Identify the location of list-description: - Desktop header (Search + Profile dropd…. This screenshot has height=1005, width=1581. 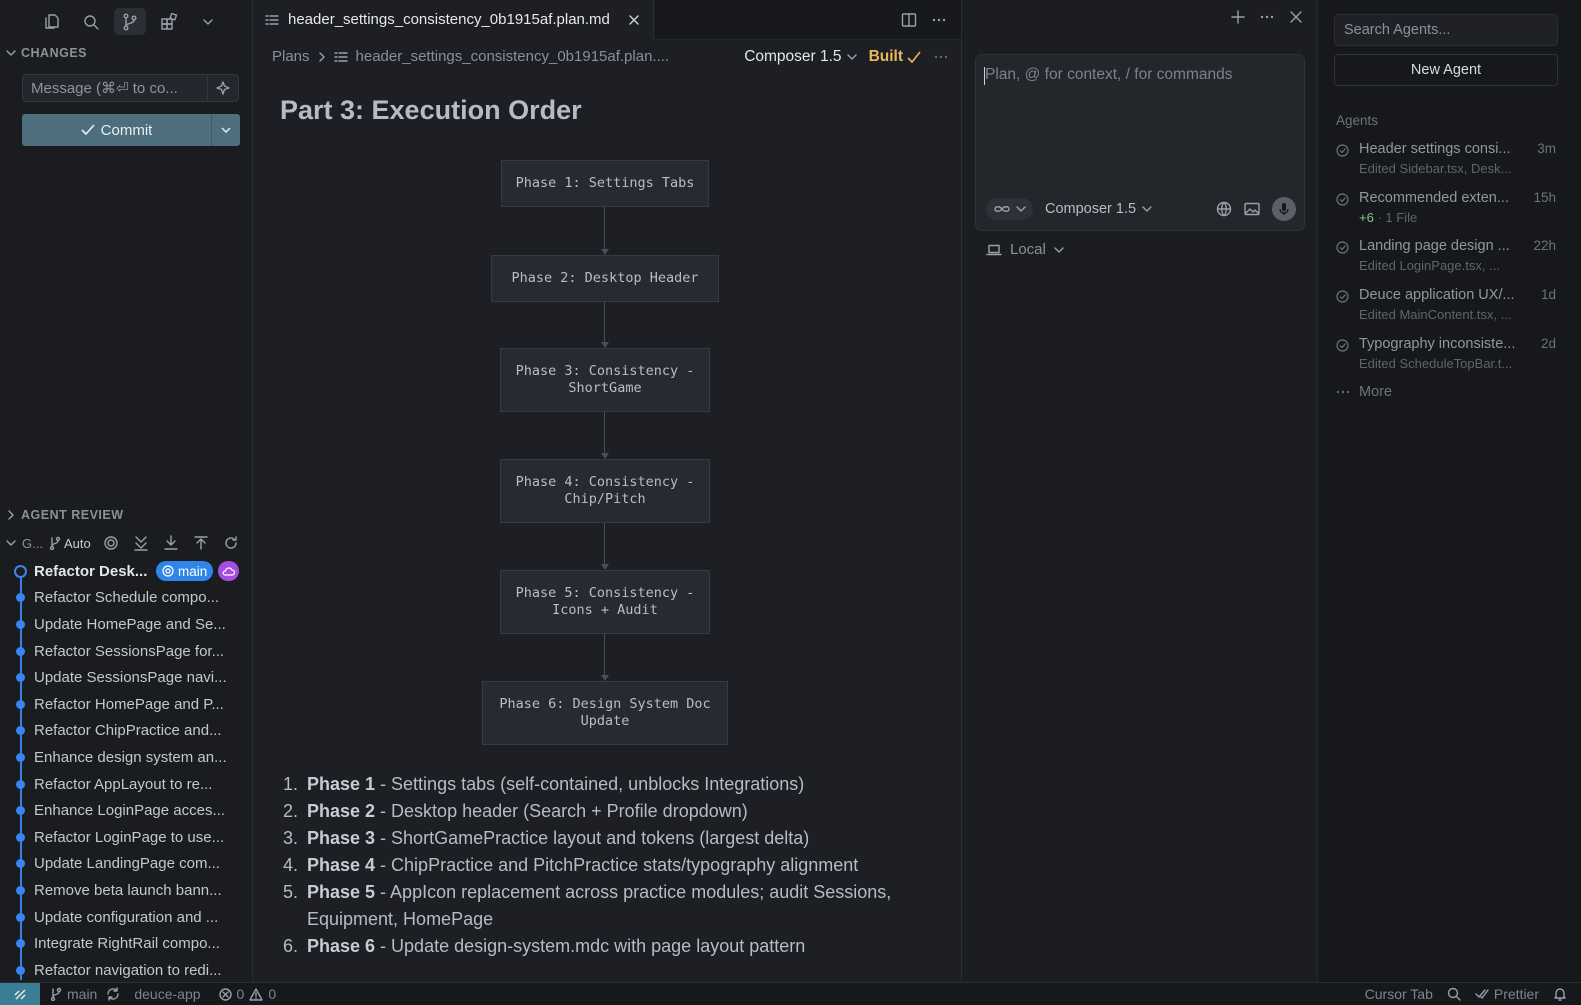
(561, 811).